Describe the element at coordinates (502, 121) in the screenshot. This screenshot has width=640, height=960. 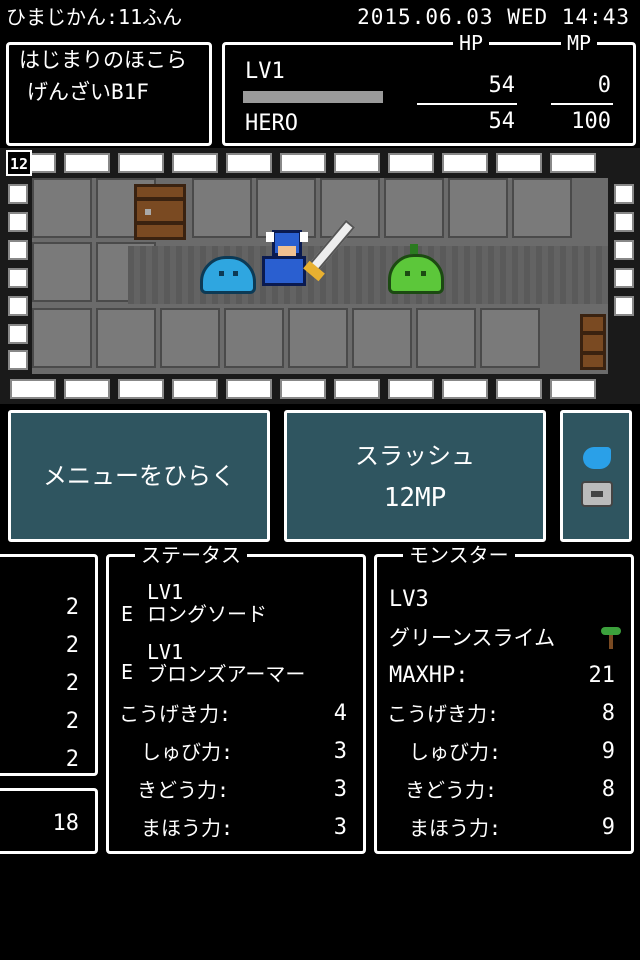
I see `hp-max: 54` at that location.